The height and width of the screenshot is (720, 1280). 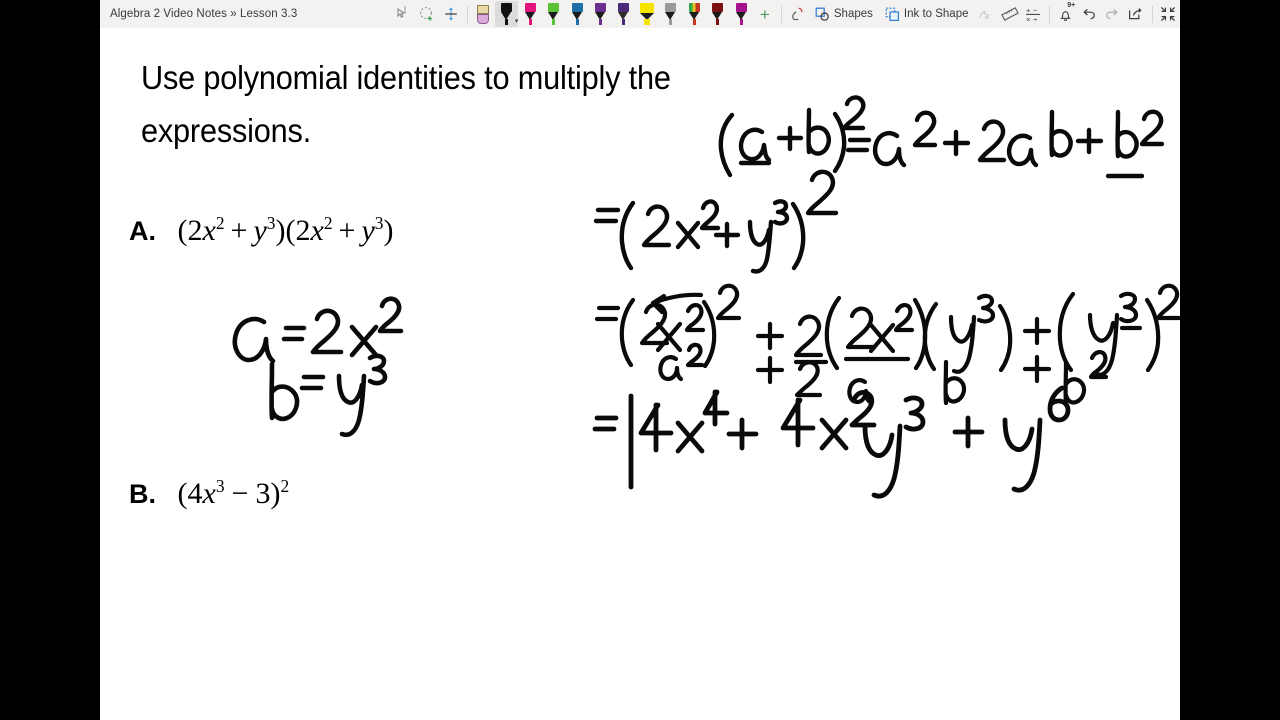 I want to click on pen-eraser, so click(x=482, y=14).